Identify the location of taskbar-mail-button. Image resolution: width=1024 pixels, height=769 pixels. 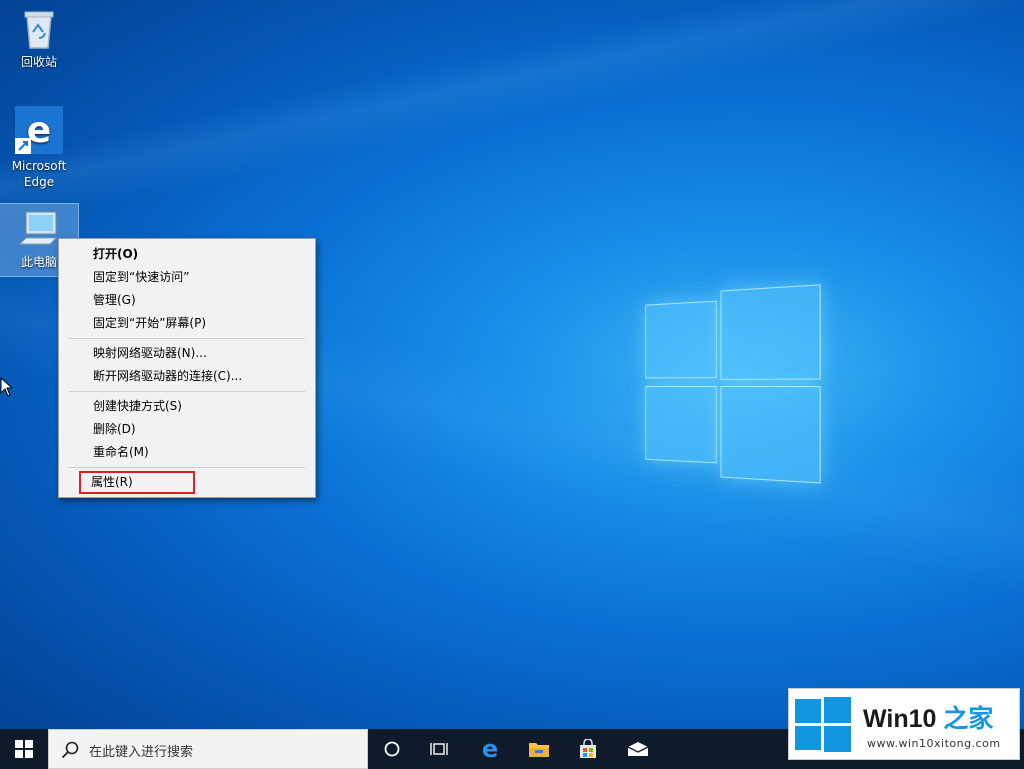
(638, 749).